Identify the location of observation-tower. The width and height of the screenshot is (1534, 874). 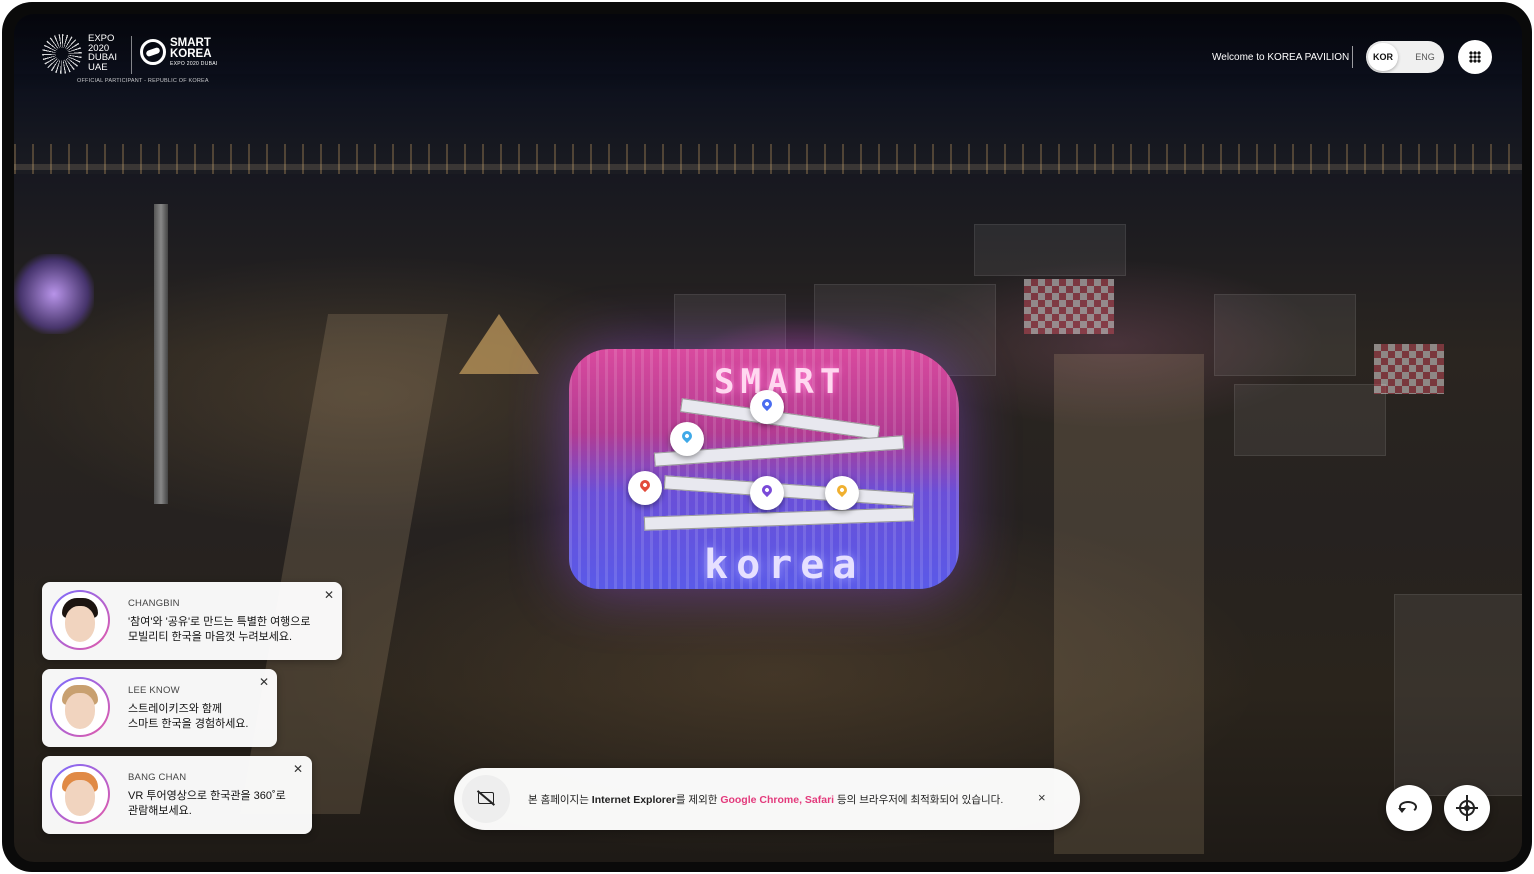
(161, 354).